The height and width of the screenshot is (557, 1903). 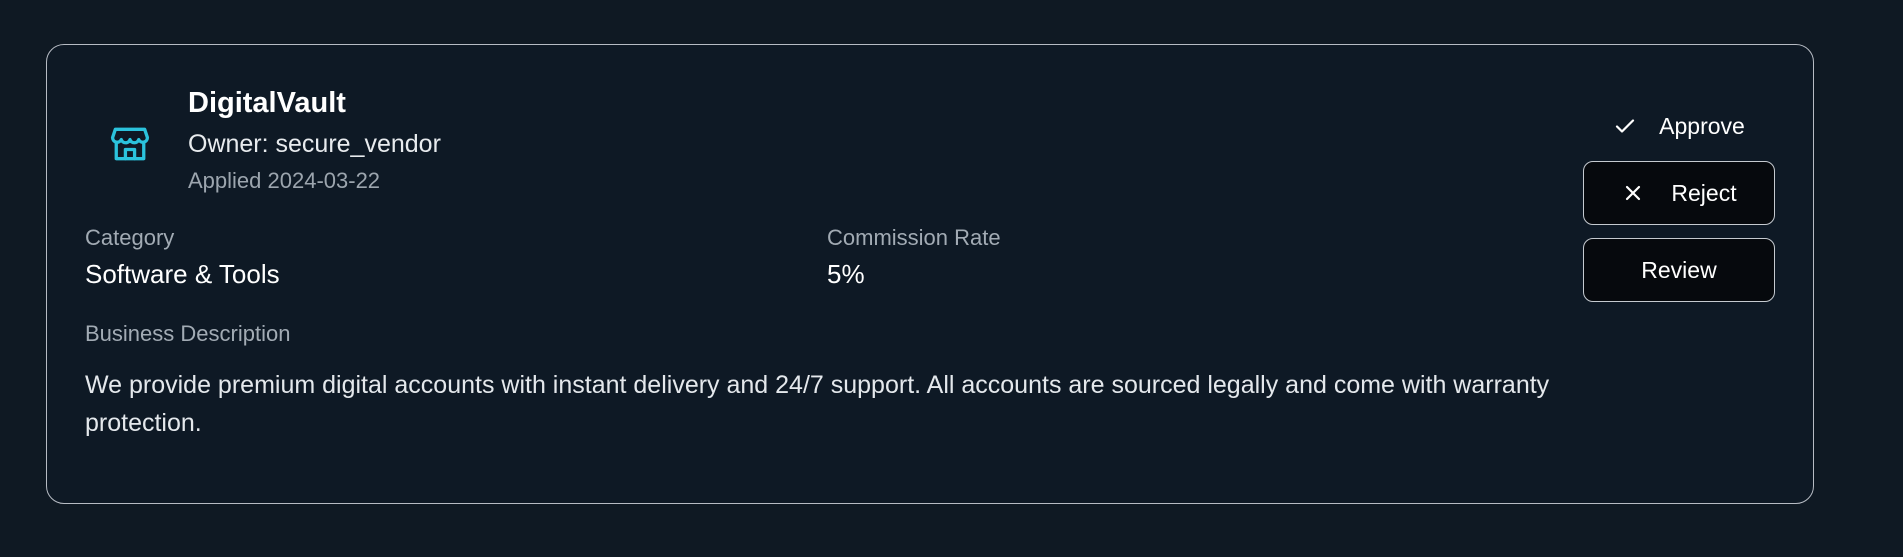 I want to click on reject-button: Reject, so click(x=1679, y=193).